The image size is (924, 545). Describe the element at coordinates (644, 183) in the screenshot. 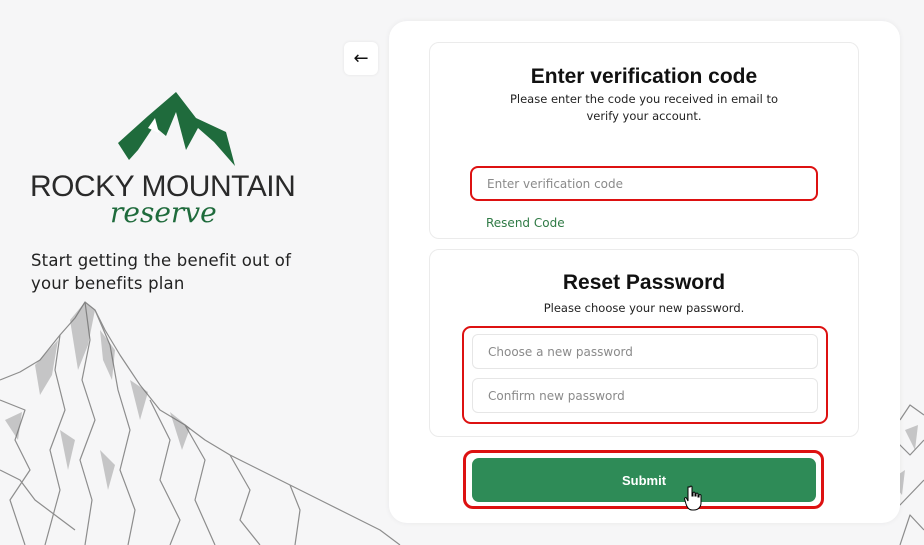

I see `verification-code-input` at that location.